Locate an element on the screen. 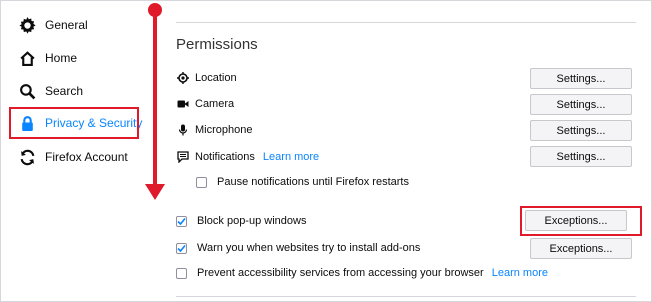 Image resolution: width=652 pixels, height=302 pixels. location-icon is located at coordinates (182, 78).